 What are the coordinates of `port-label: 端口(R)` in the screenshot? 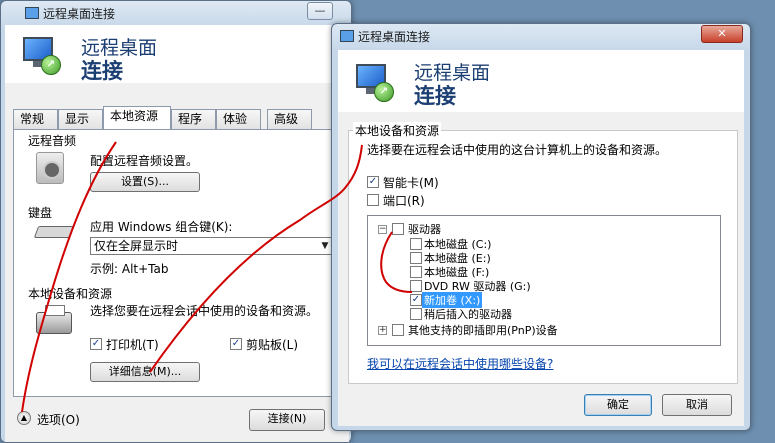 It's located at (404, 201).